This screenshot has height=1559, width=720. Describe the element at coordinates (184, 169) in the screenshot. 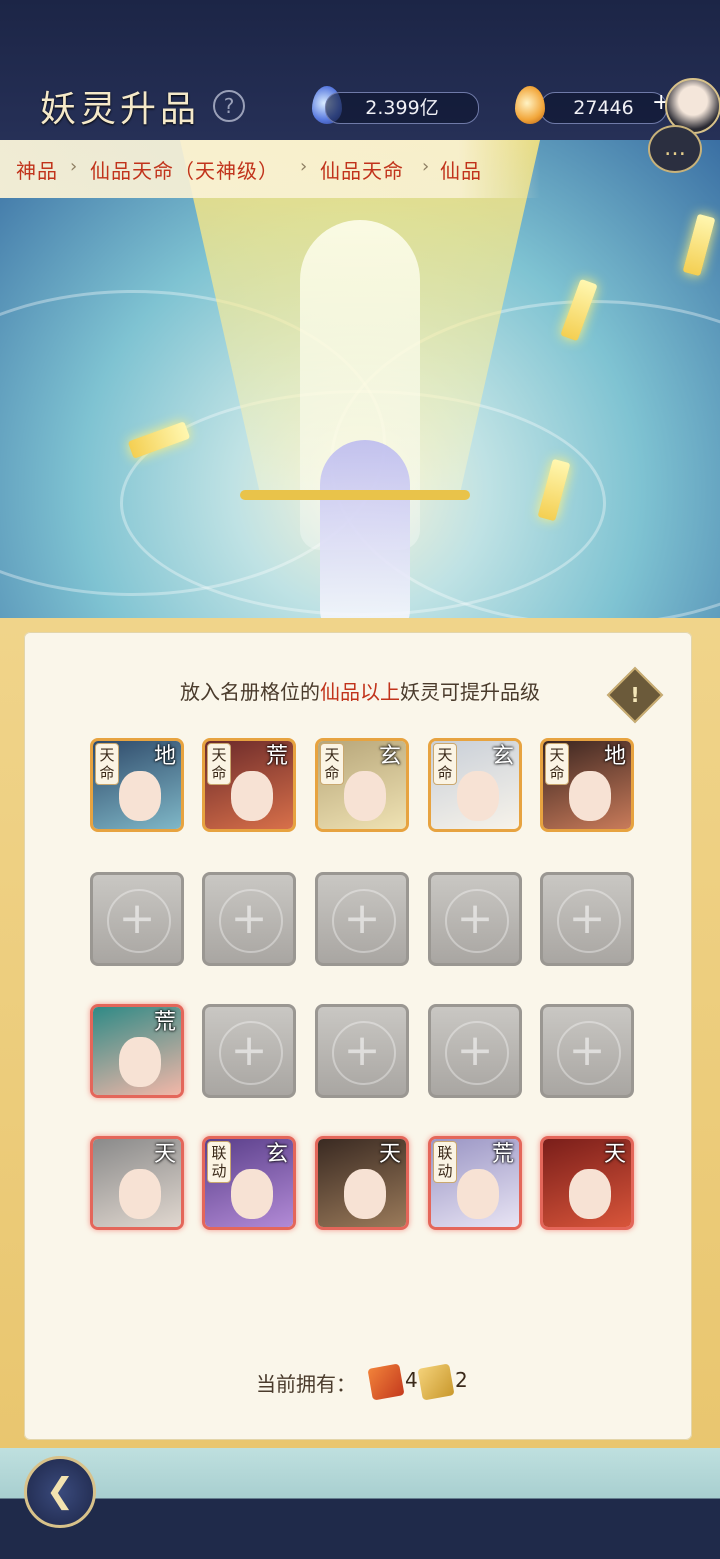

I see `breadcrumb-item: 仙品天命（天神级）` at that location.